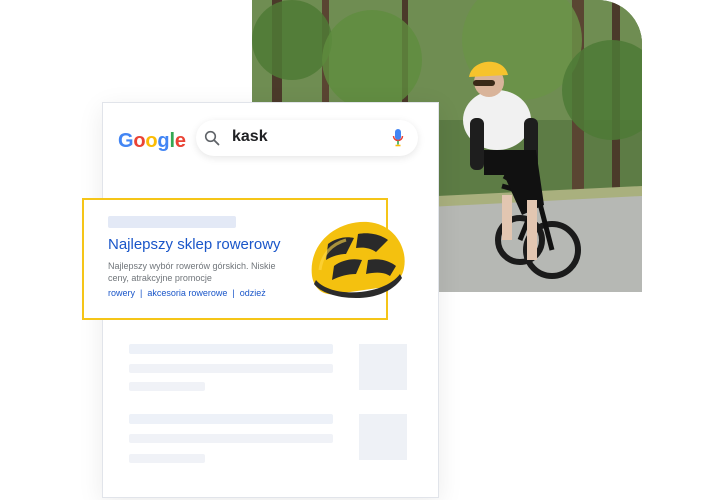  Describe the element at coordinates (398, 138) in the screenshot. I see `mic-icon` at that location.